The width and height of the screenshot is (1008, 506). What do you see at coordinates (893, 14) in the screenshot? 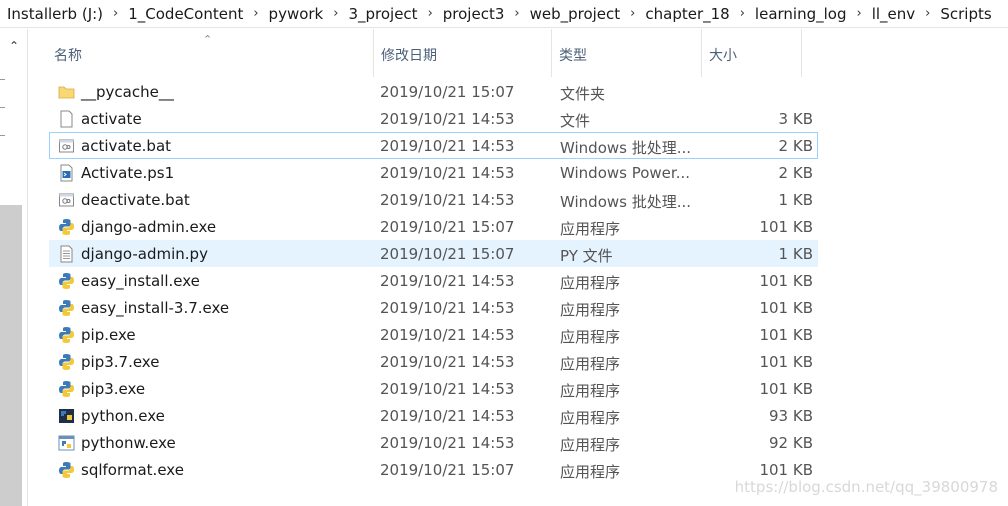
I see `breadcrumb-item: ll_env` at bounding box center [893, 14].